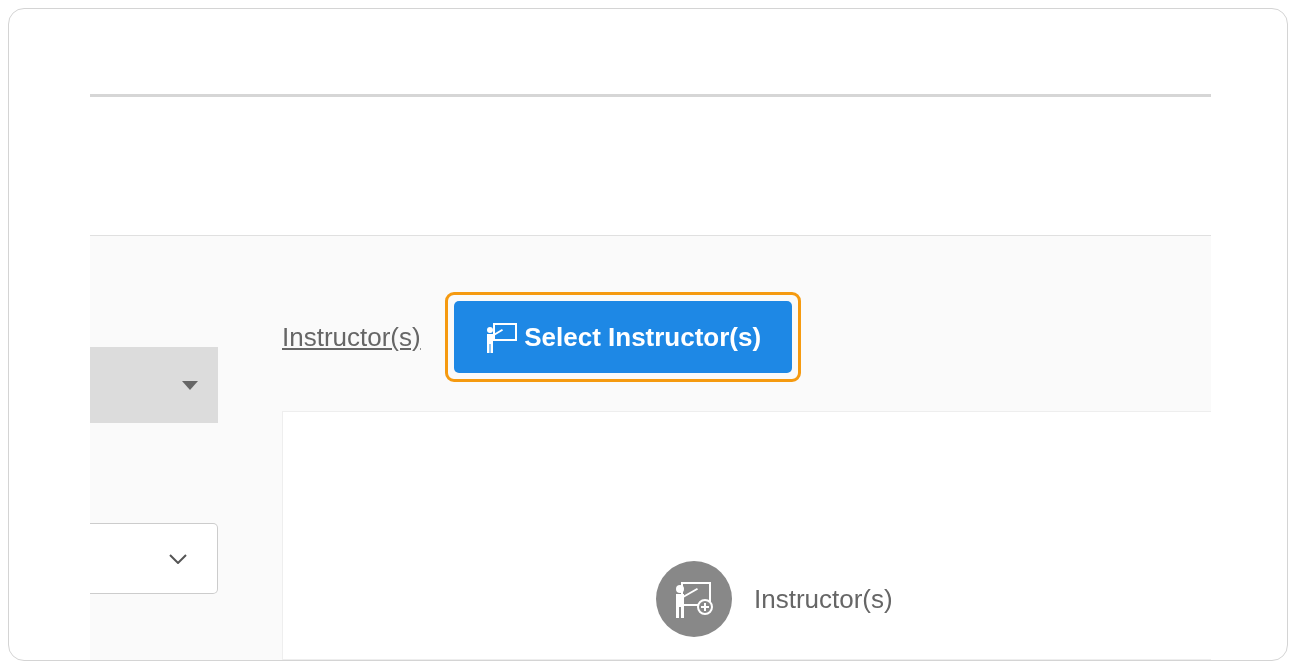 This screenshot has height=667, width=1296. Describe the element at coordinates (694, 599) in the screenshot. I see `teacher-add-icon` at that location.